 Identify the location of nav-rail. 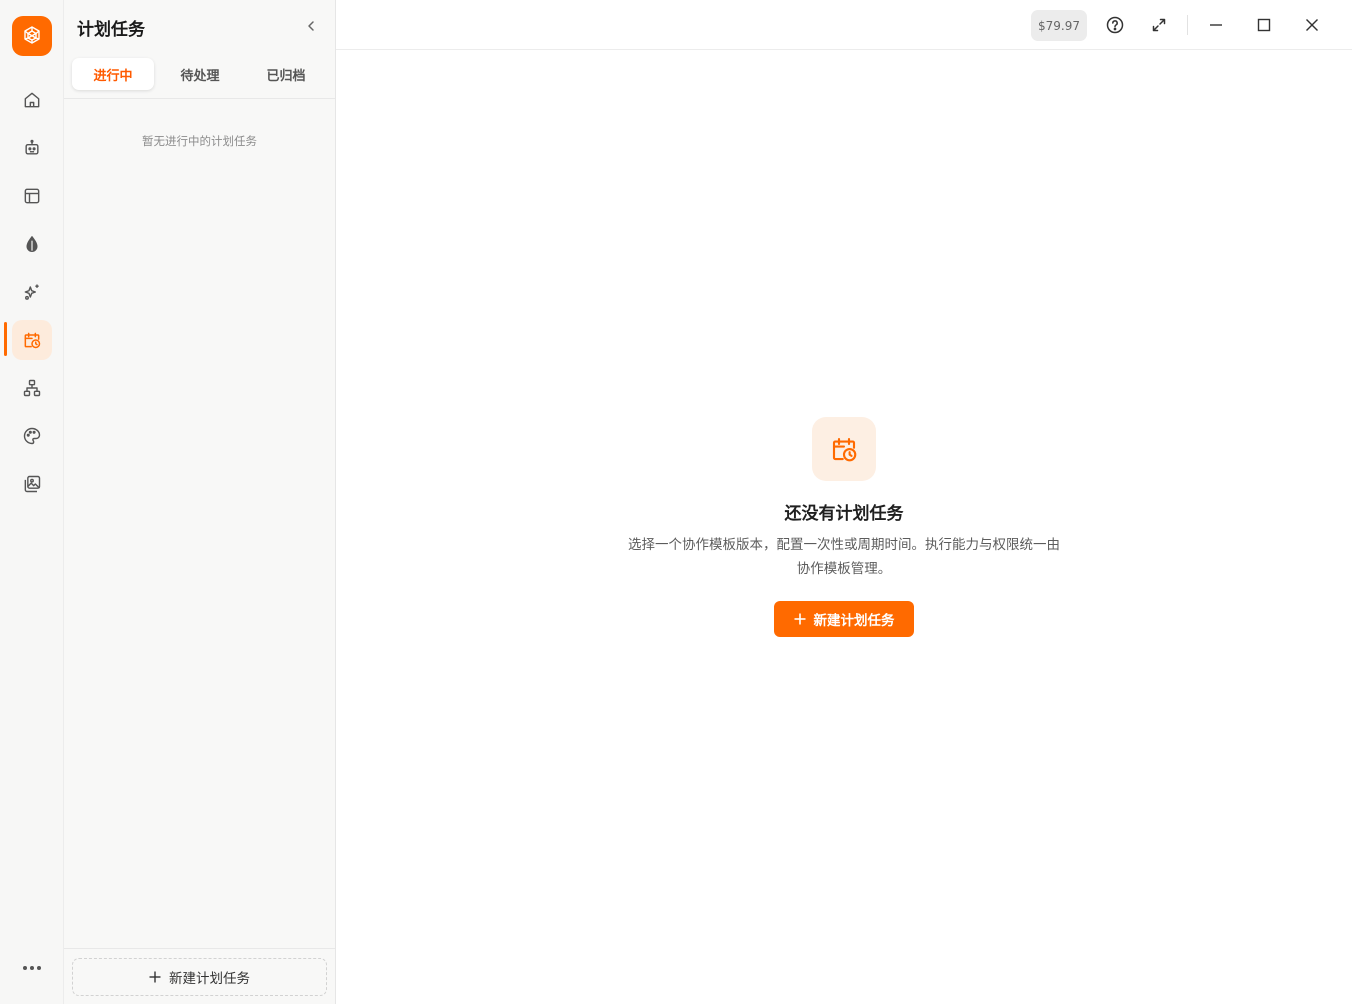
(32, 502).